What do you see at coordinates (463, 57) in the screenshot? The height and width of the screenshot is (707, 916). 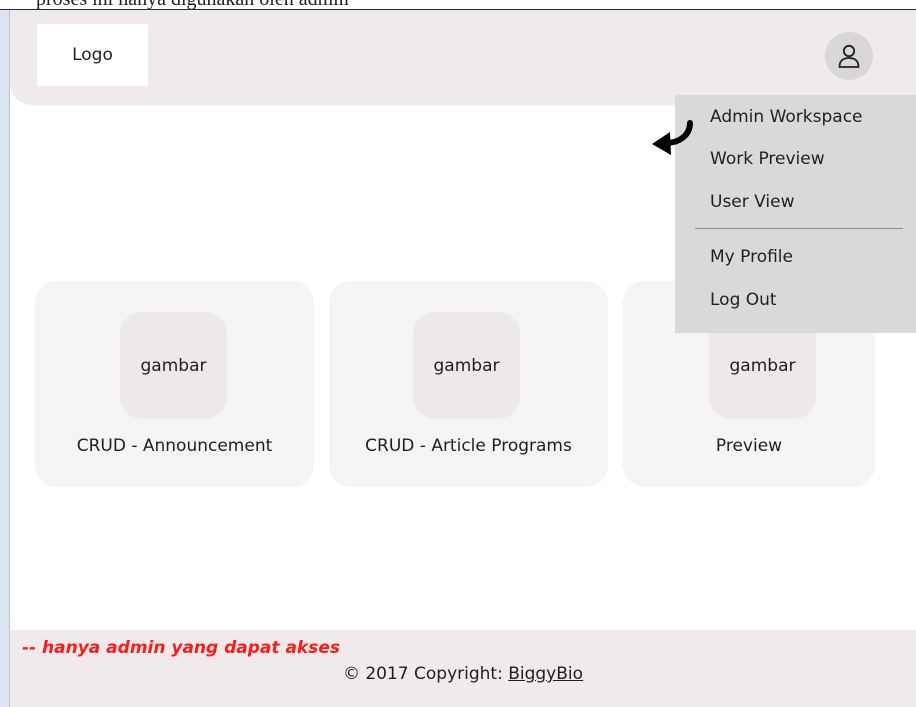 I see `header-bar: Logo` at bounding box center [463, 57].